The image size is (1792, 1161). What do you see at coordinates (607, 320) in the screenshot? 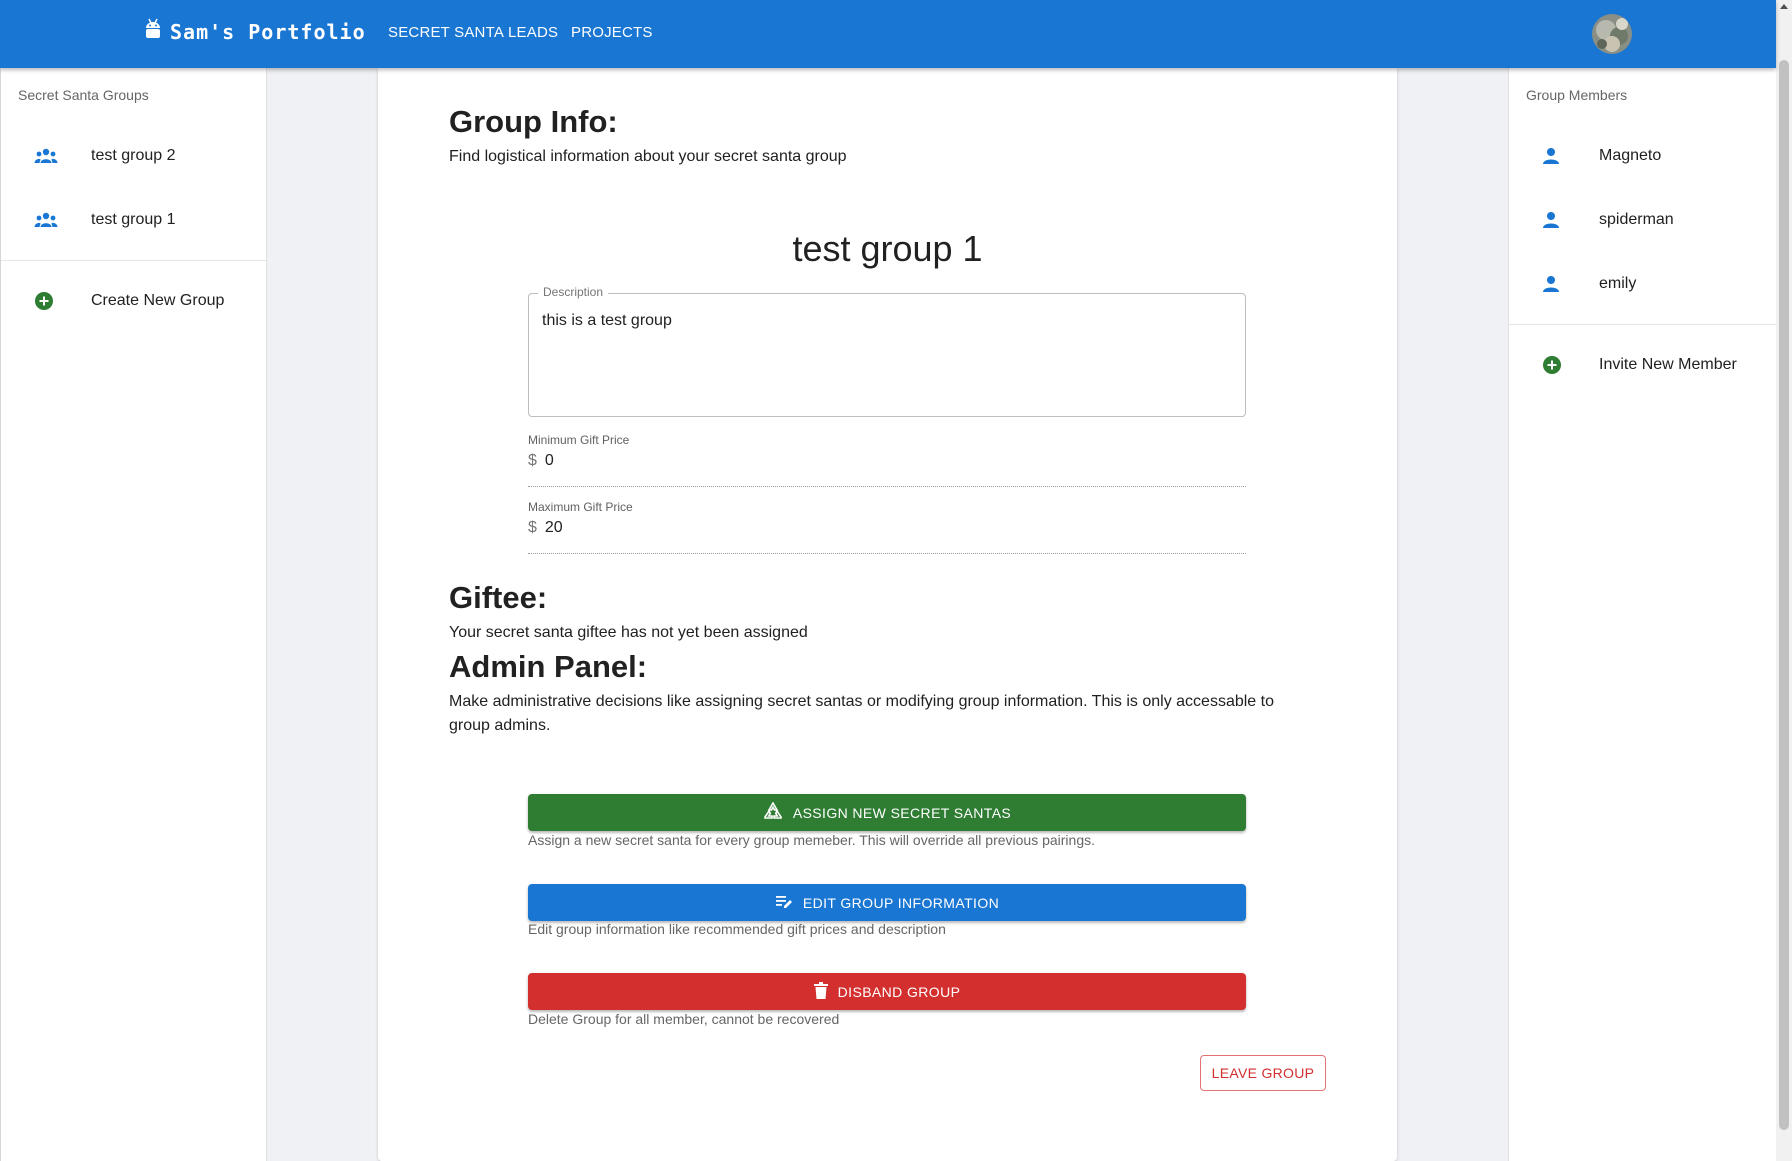
I see `description-value: this is a test group` at bounding box center [607, 320].